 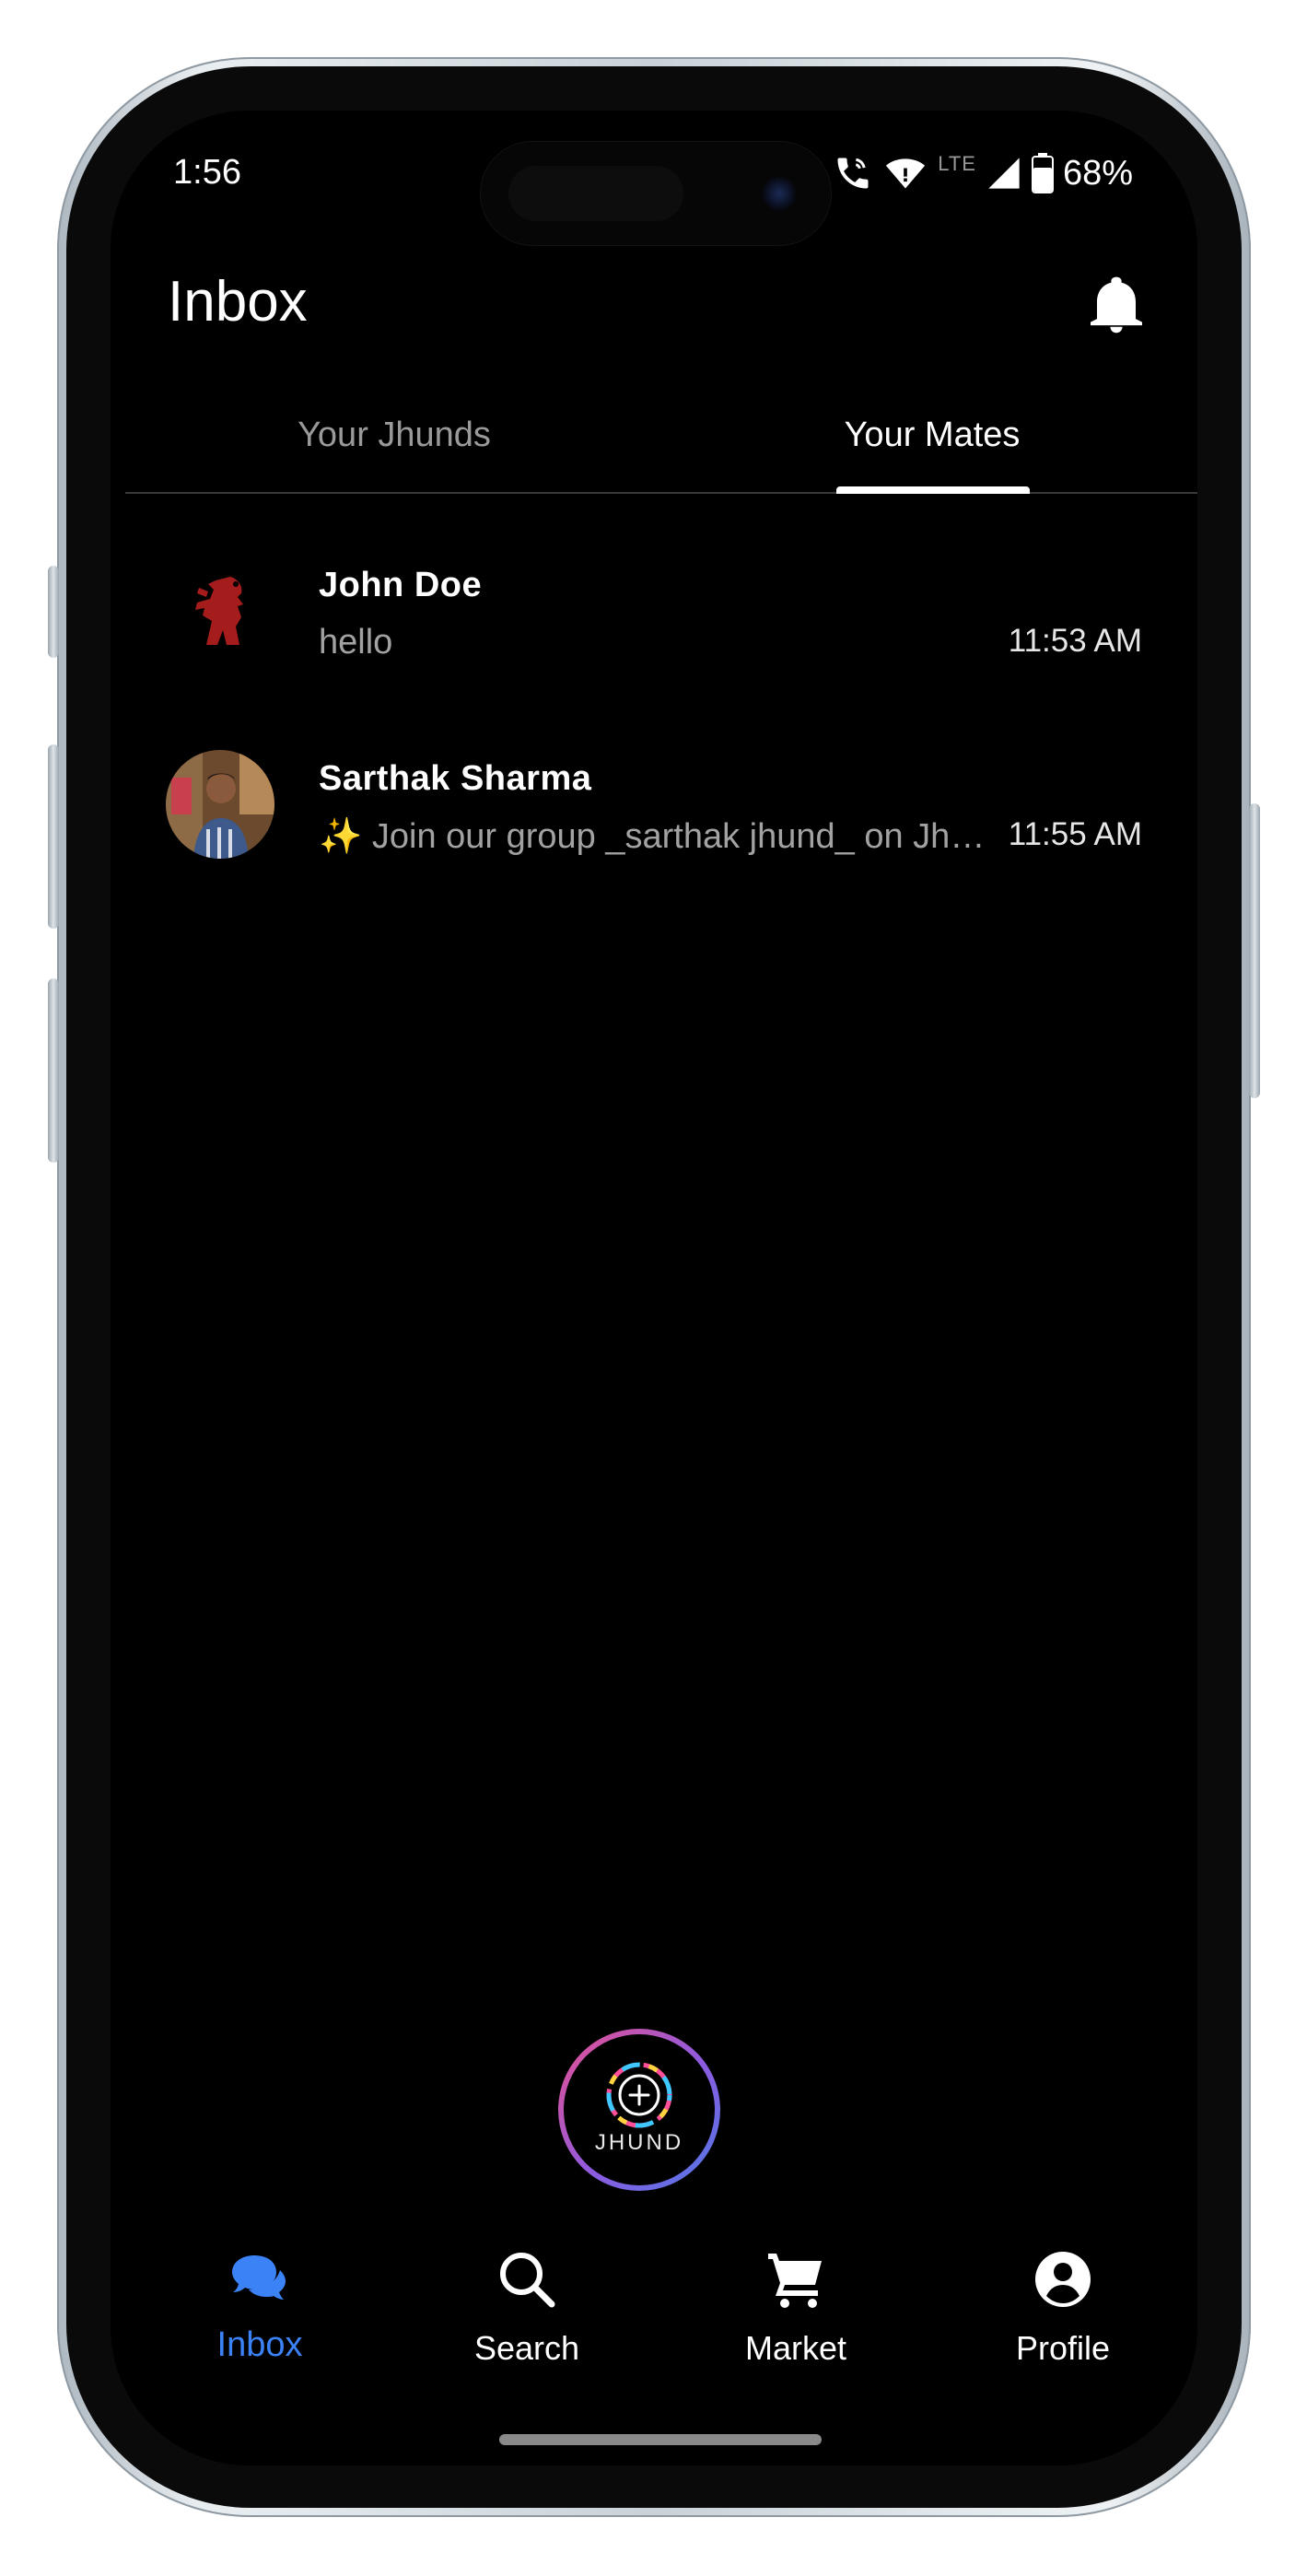 What do you see at coordinates (795, 2281) in the screenshot?
I see `cart-icon` at bounding box center [795, 2281].